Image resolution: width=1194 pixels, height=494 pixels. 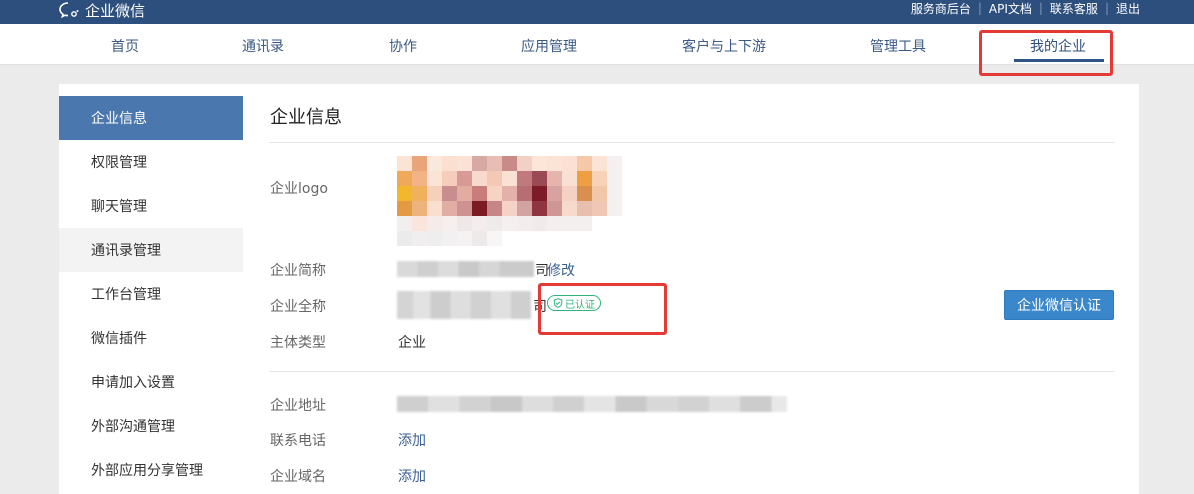 What do you see at coordinates (724, 46) in the screenshot?
I see `nav-customers: 客户与上下游` at bounding box center [724, 46].